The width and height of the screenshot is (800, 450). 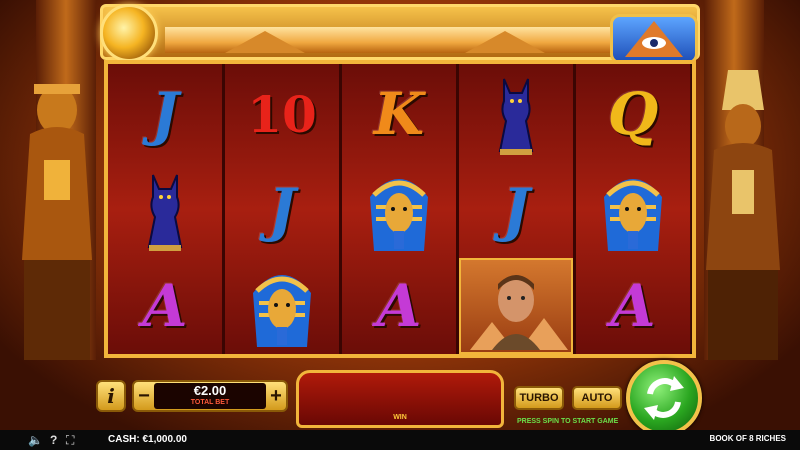 I want to click on total-bet-label: TOTAL BET, so click(x=210, y=402).